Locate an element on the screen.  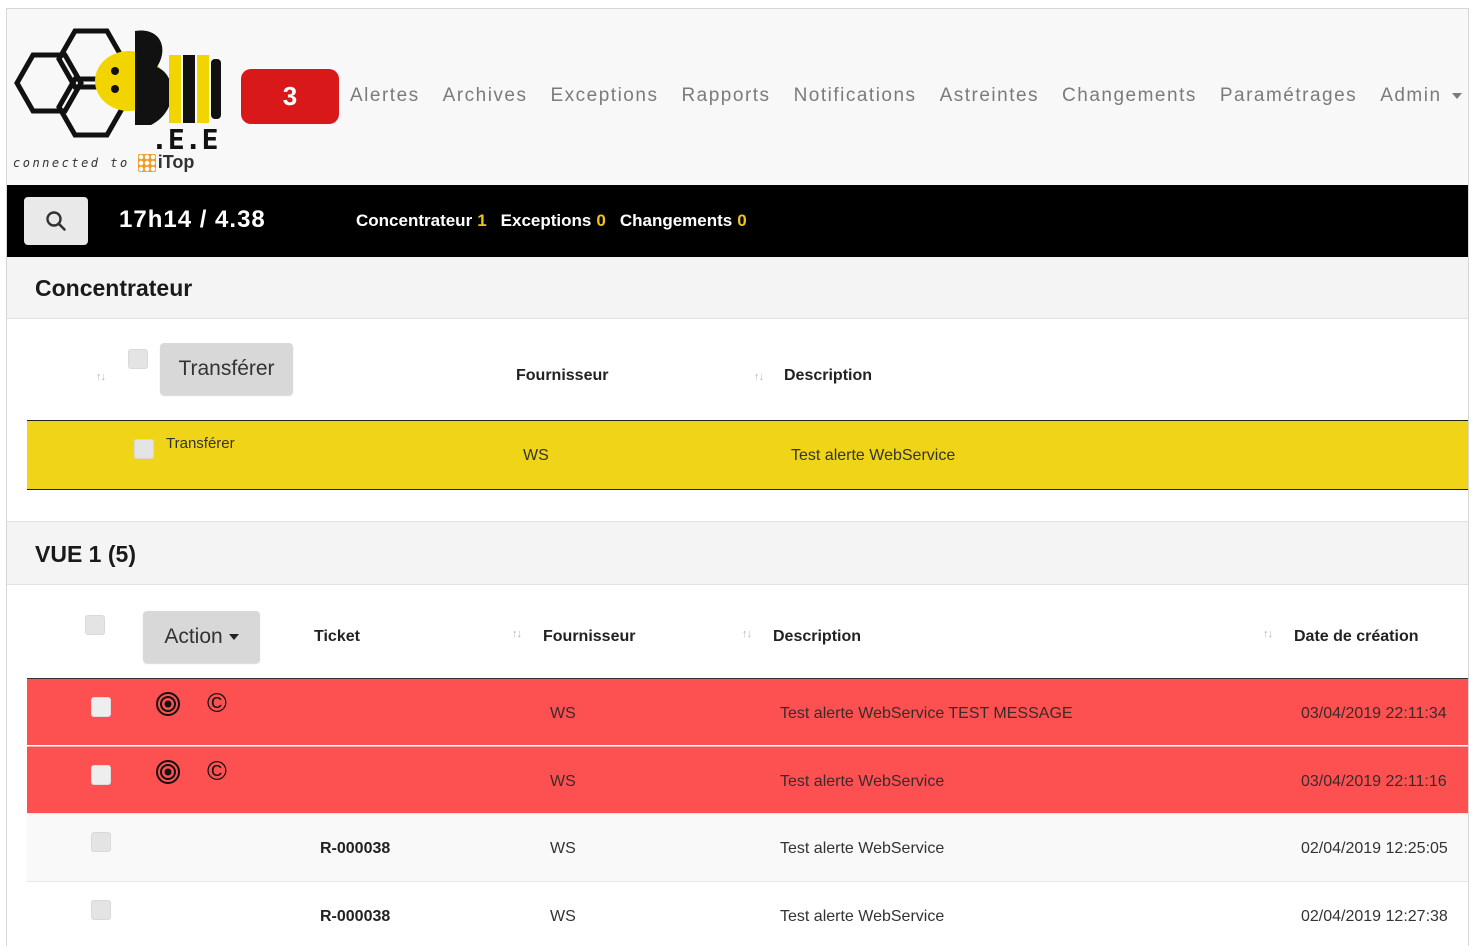
status-counters: Concentrateur 1 Exceptions 0 Changements 0 is located at coordinates (551, 221).